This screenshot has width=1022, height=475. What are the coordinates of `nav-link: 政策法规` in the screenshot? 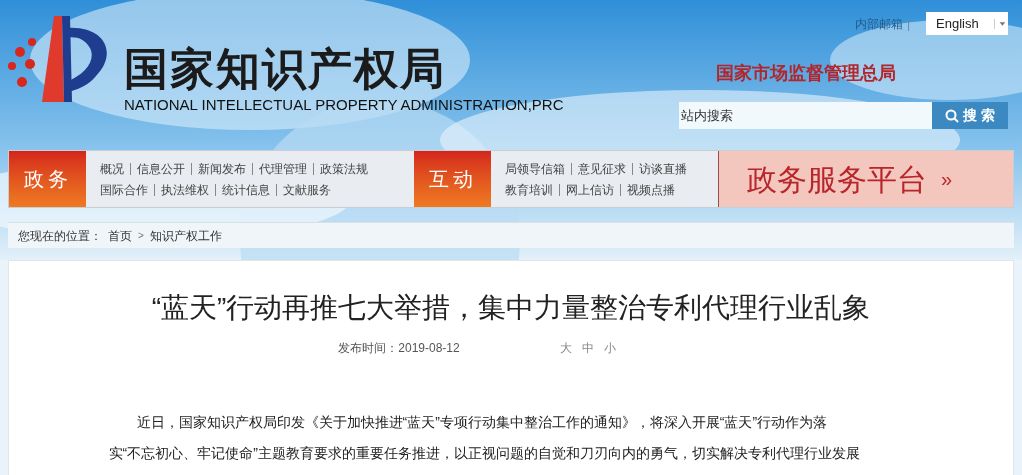 It's located at (344, 168).